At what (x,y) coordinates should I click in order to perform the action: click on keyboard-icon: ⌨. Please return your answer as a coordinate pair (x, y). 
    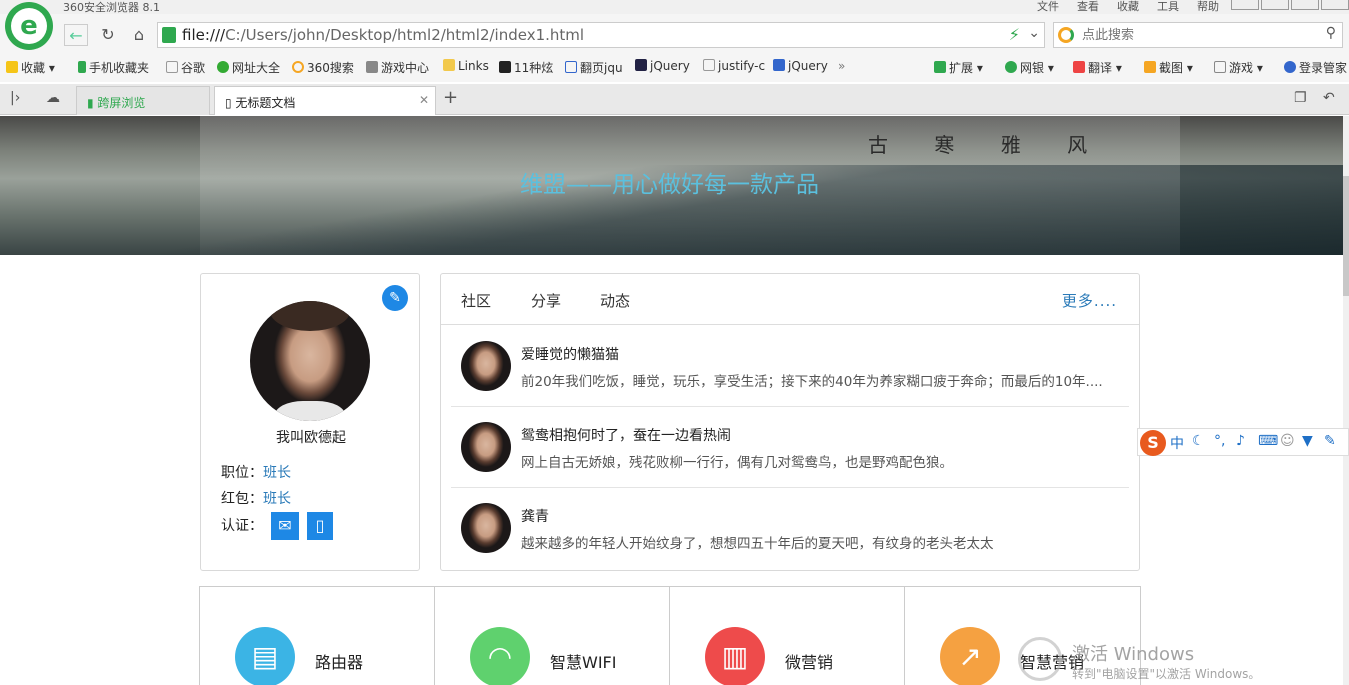
    Looking at the image, I should click on (1268, 441).